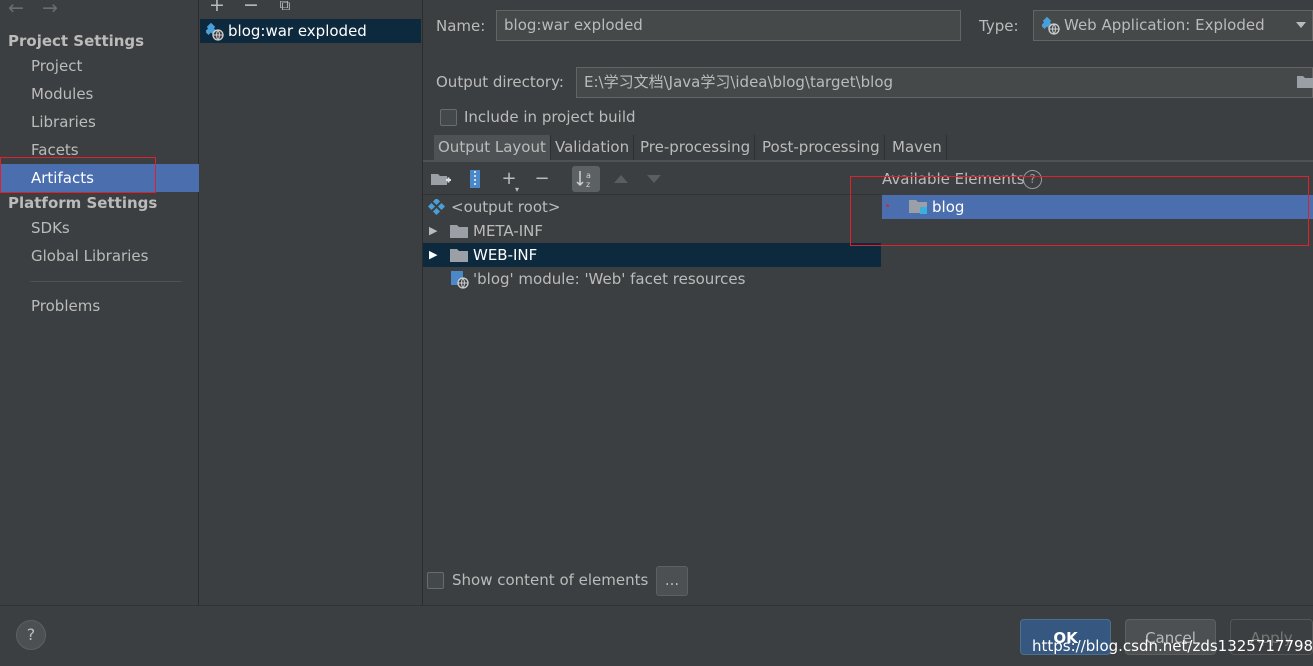 The height and width of the screenshot is (666, 1313). Describe the element at coordinates (31, 635) in the screenshot. I see `help-button: ?` at that location.